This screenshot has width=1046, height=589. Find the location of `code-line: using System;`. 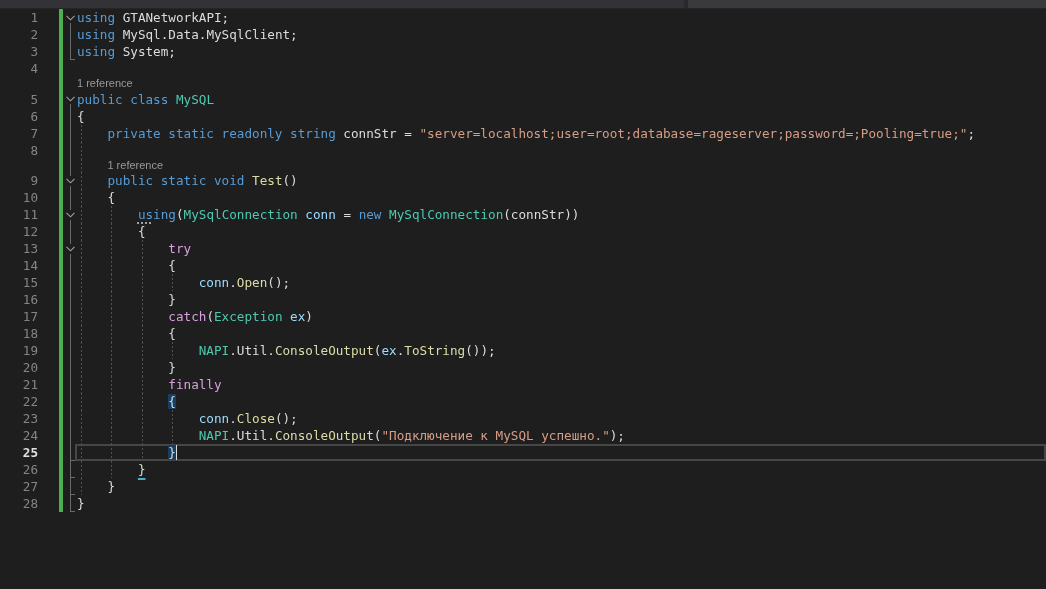

code-line: using System; is located at coordinates (126, 51).